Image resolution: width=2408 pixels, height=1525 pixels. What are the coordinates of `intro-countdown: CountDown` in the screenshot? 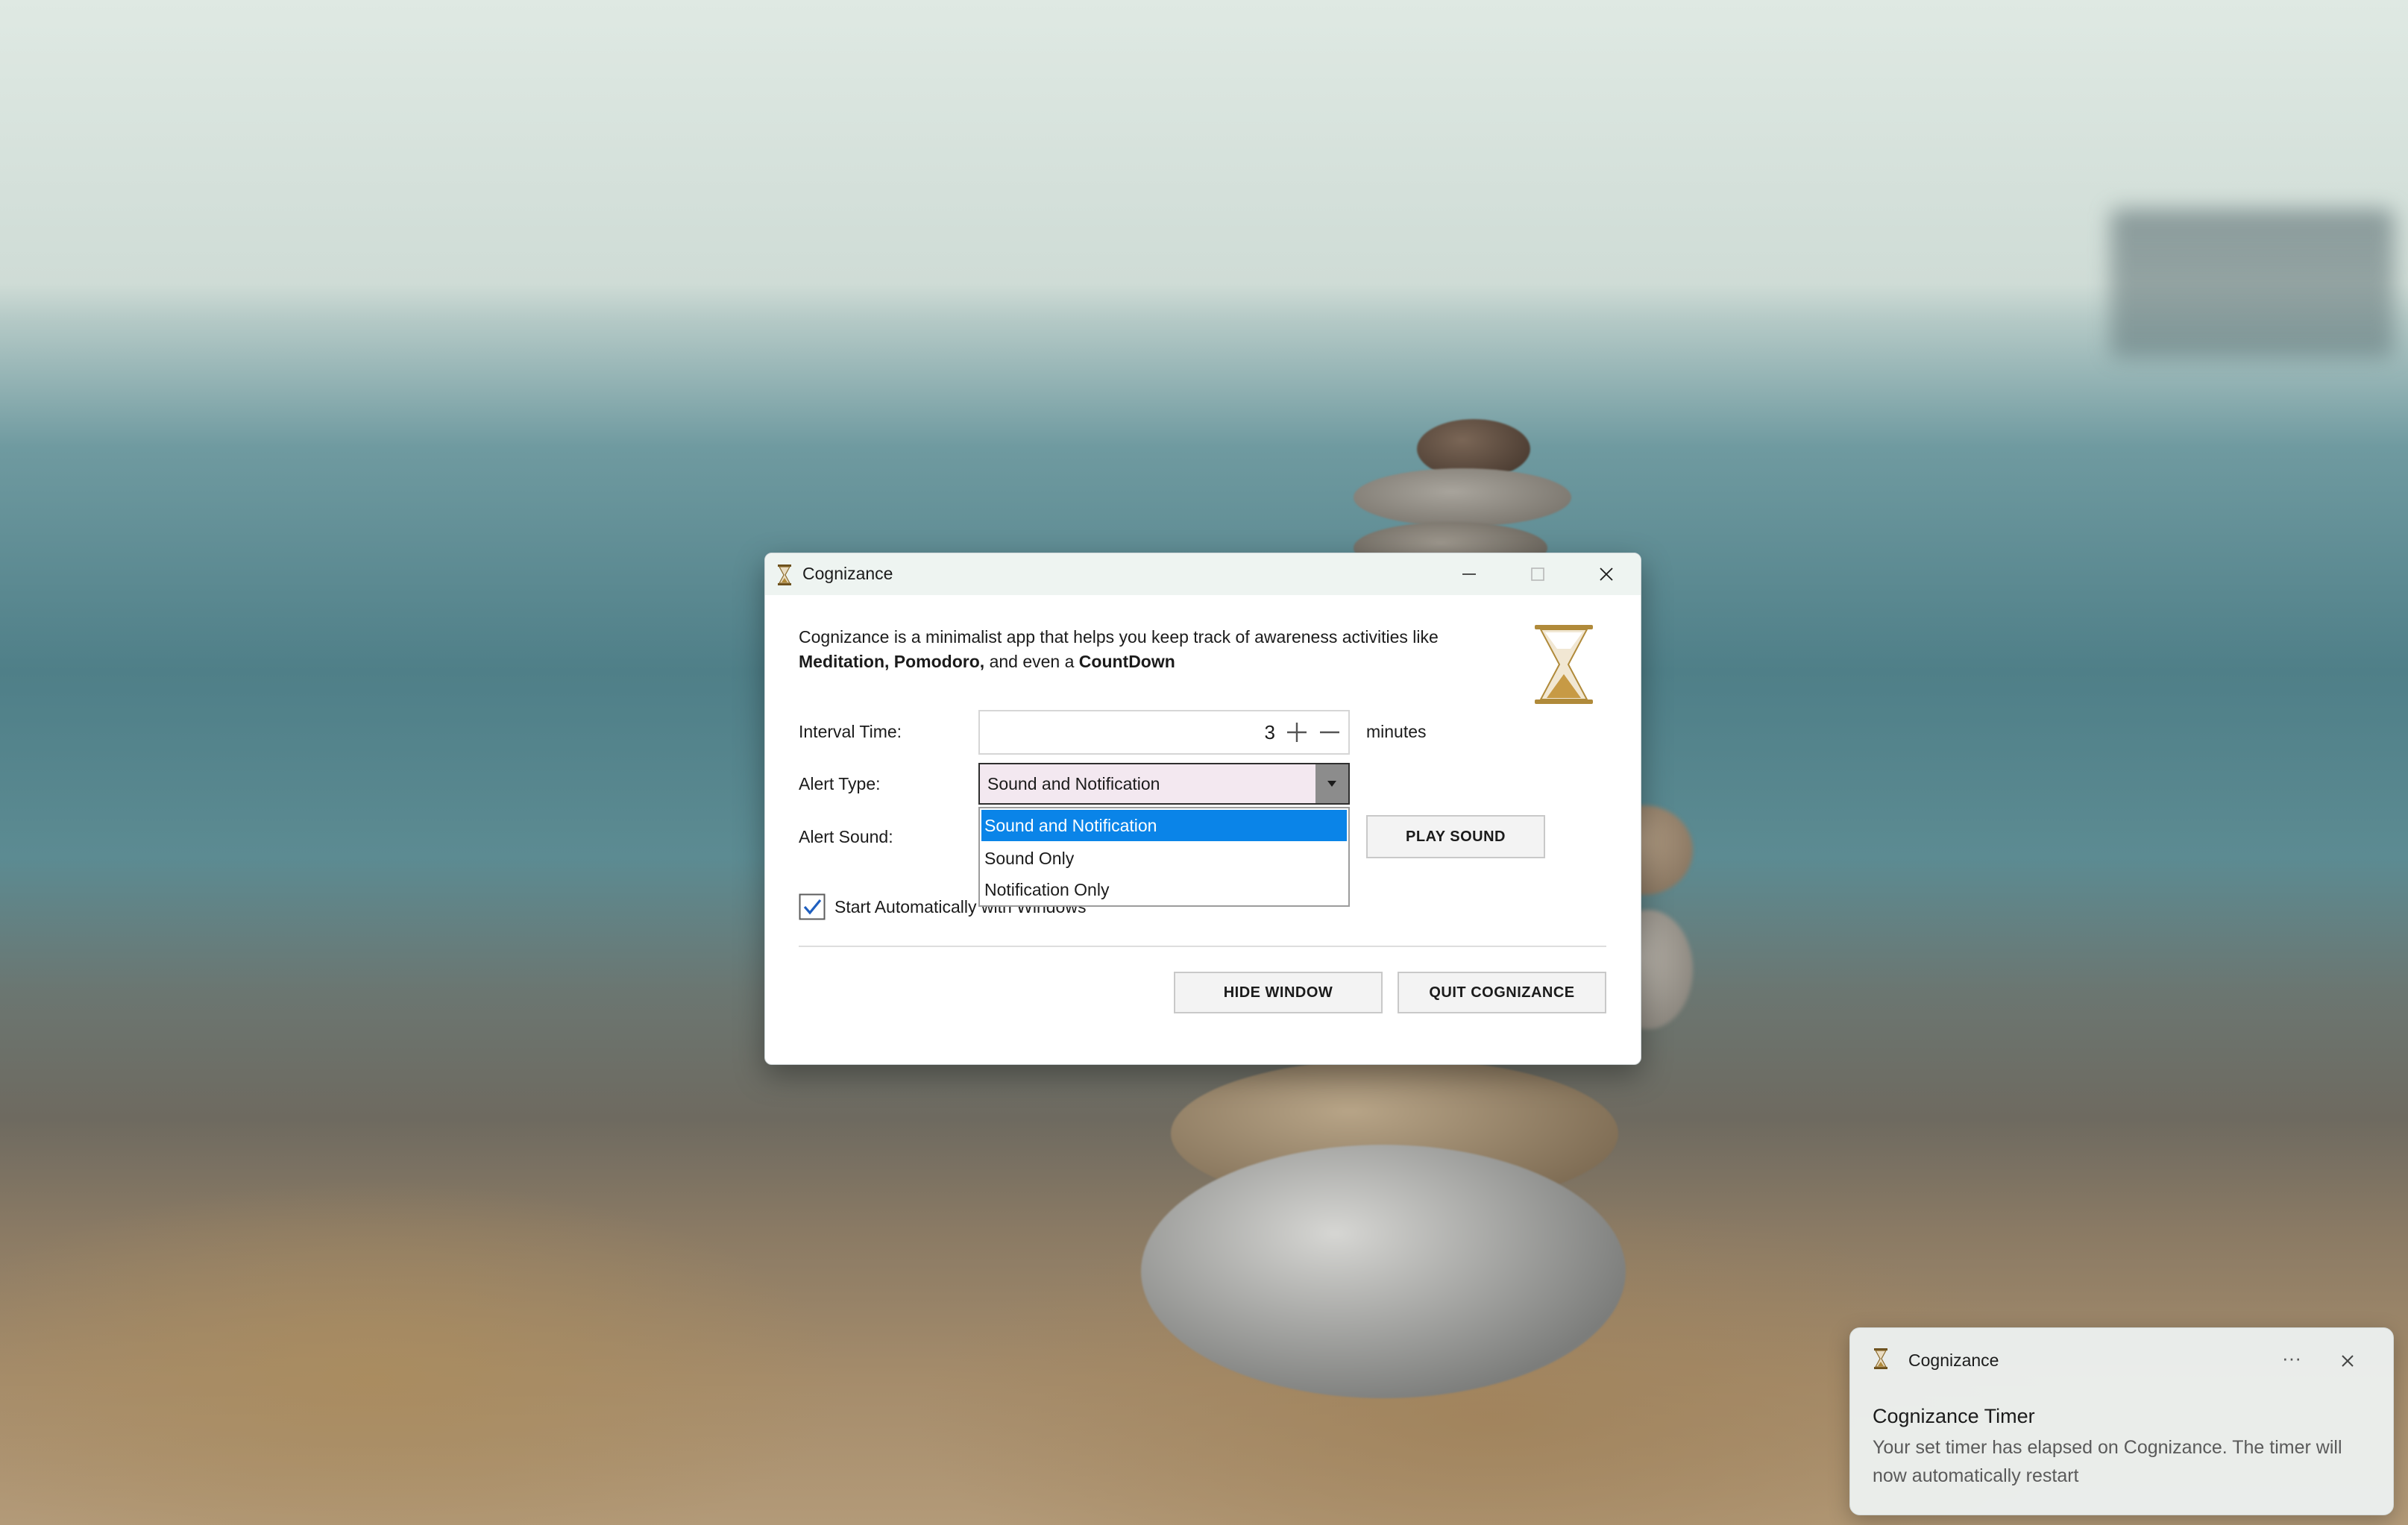 It's located at (1126, 661).